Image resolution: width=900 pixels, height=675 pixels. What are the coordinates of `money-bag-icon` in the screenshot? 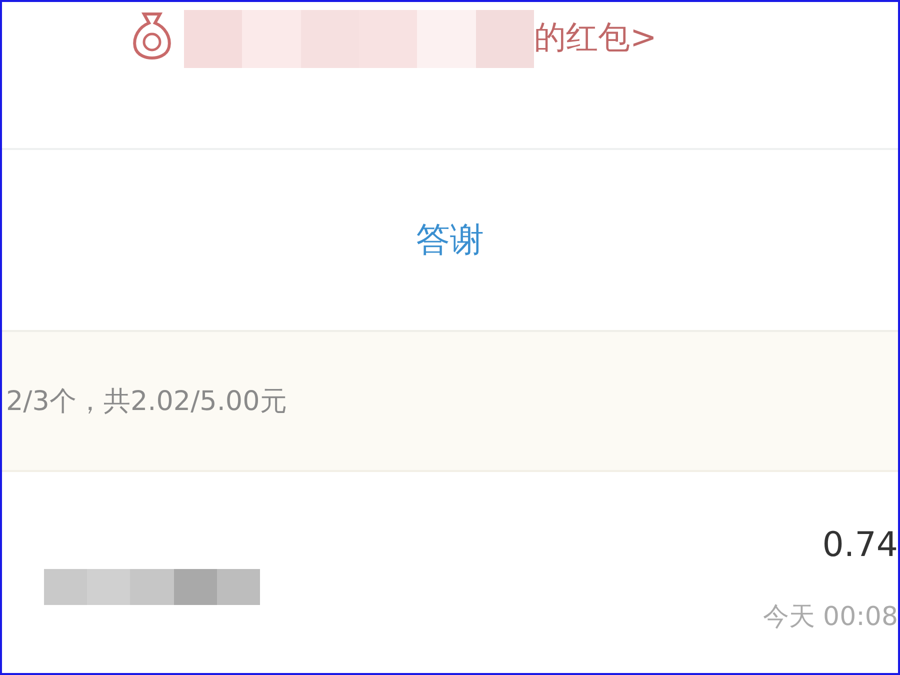 It's located at (152, 35).